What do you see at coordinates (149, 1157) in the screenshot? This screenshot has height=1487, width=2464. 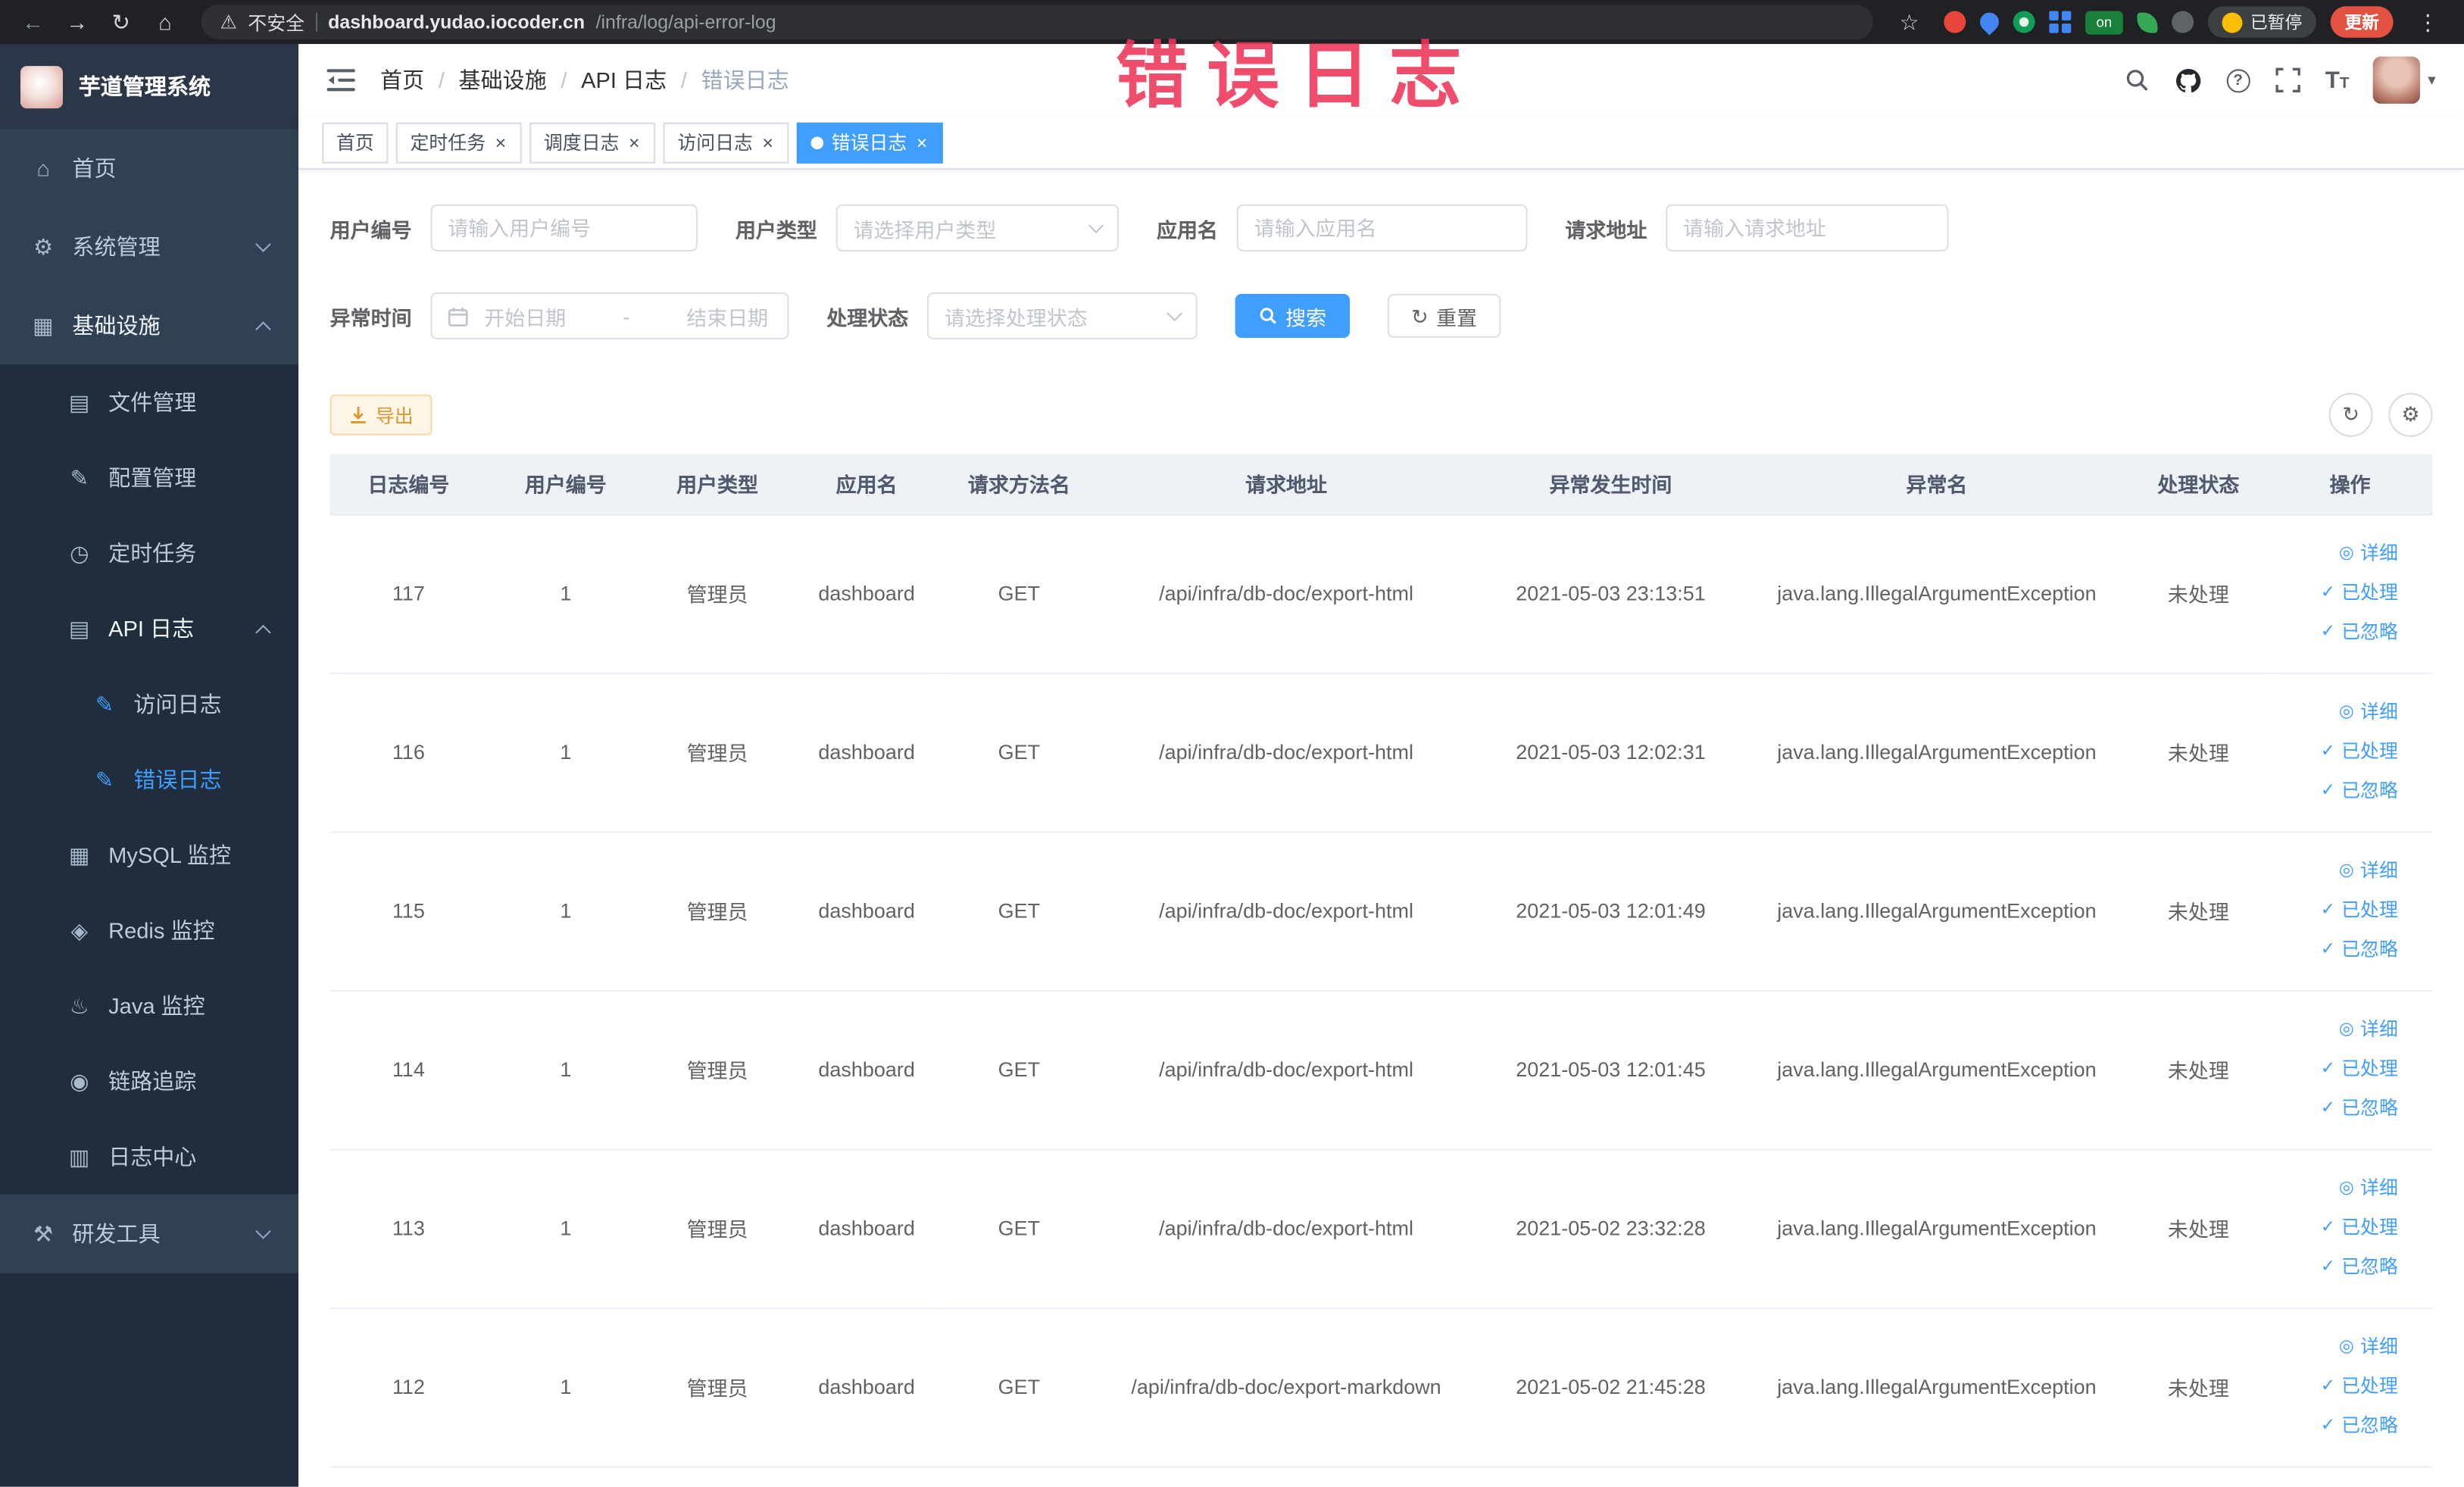 I see `sidebar-item-log-center: ▥ 日志中心` at bounding box center [149, 1157].